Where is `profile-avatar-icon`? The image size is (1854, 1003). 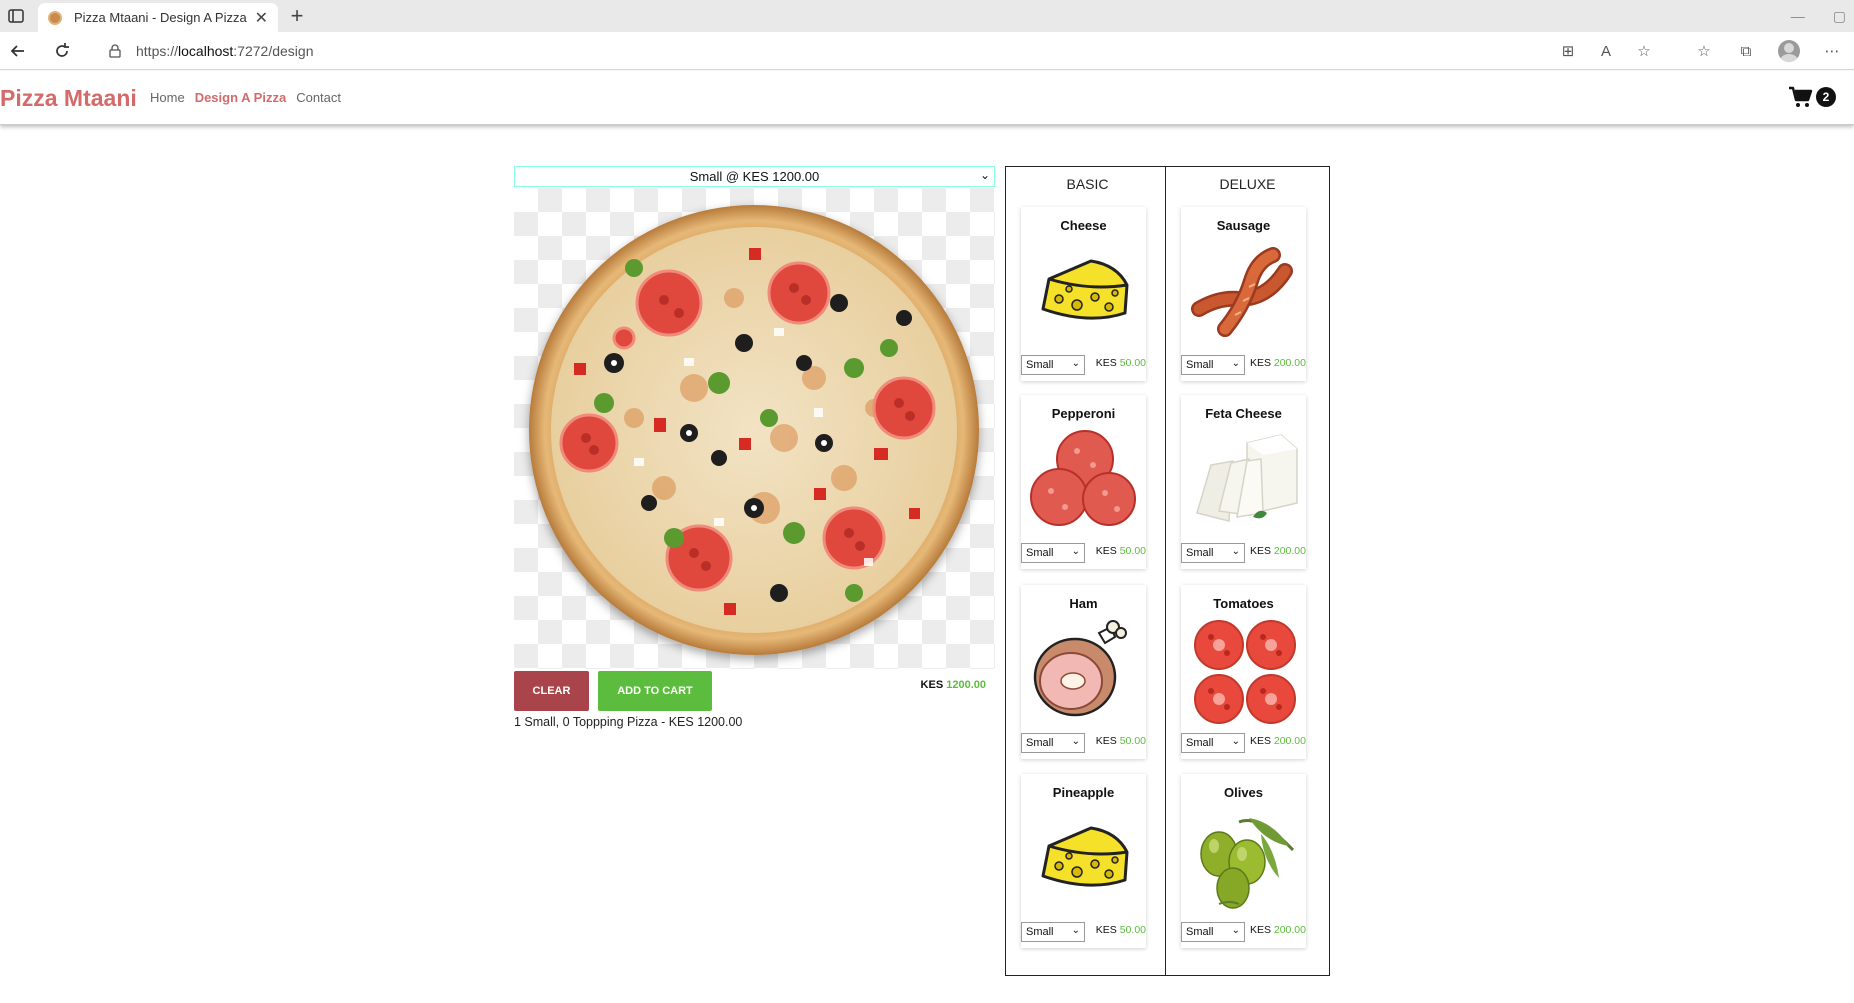 profile-avatar-icon is located at coordinates (1789, 51).